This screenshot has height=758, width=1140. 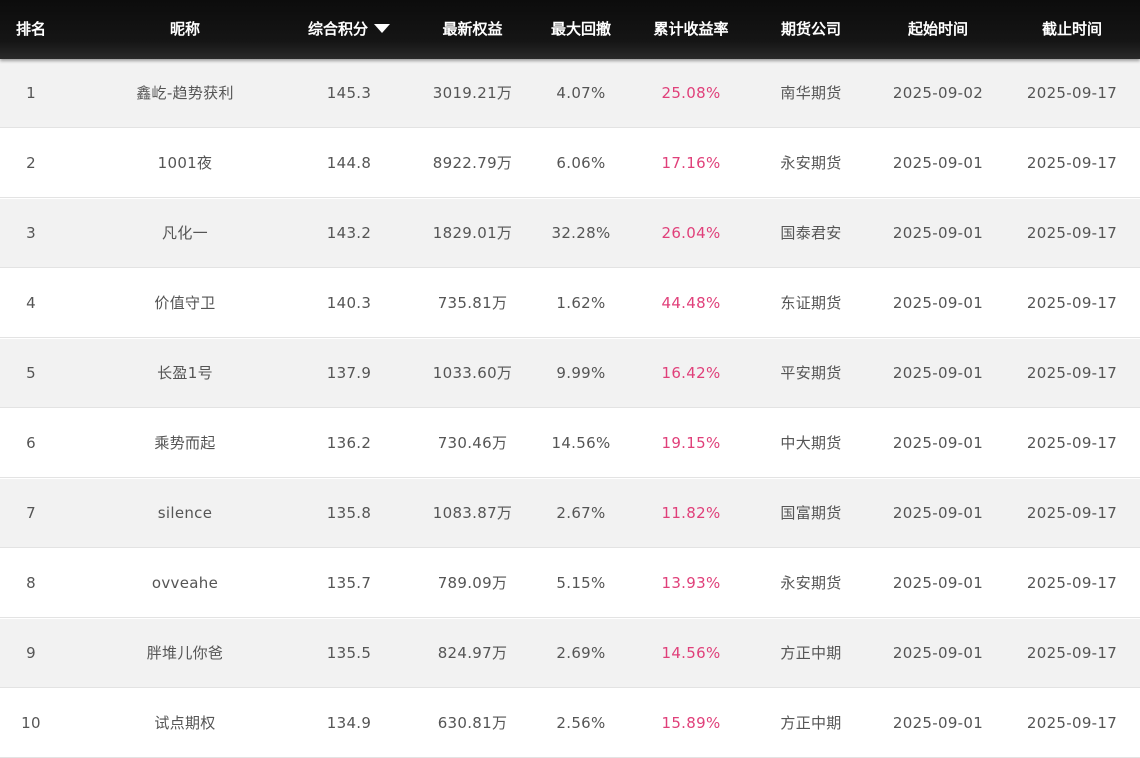 I want to click on cell-equity: 8922.79万, so click(x=472, y=163).